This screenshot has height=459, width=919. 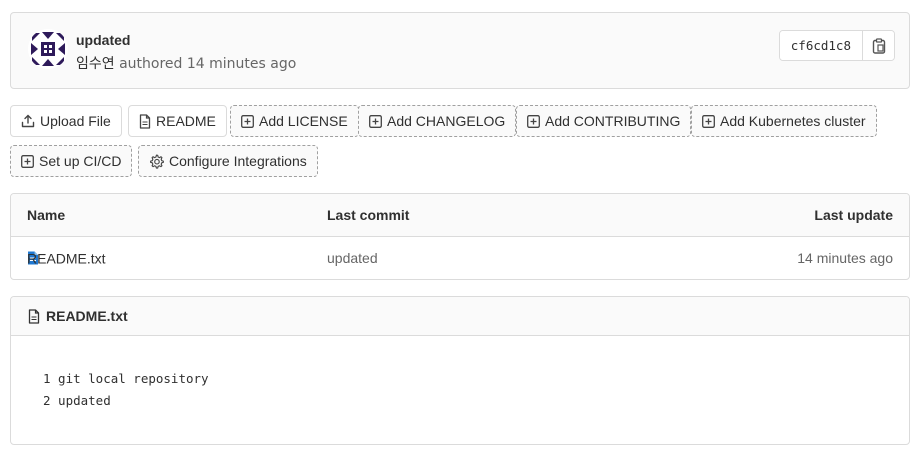 I want to click on readme-header: README.txt, so click(x=460, y=316).